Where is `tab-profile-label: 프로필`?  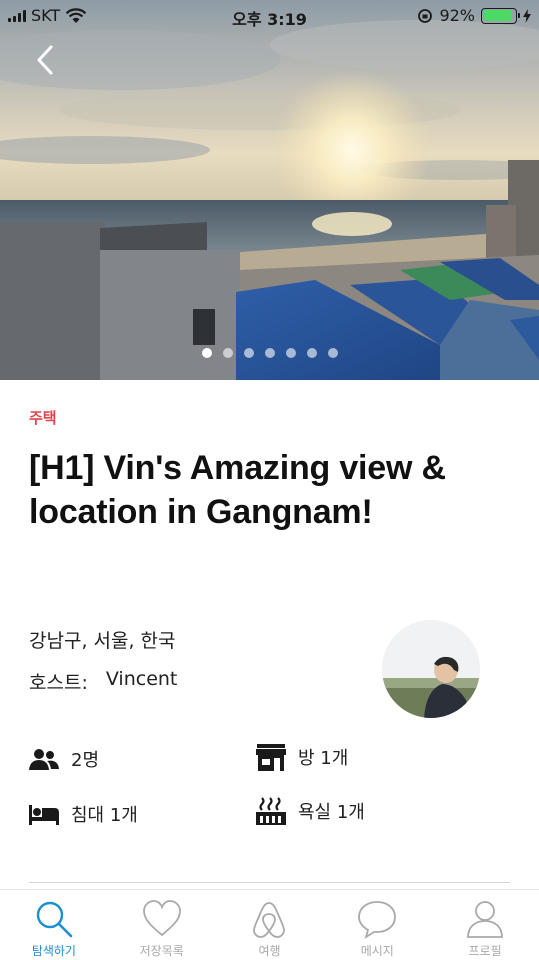 tab-profile-label: 프로필 is located at coordinates (485, 951).